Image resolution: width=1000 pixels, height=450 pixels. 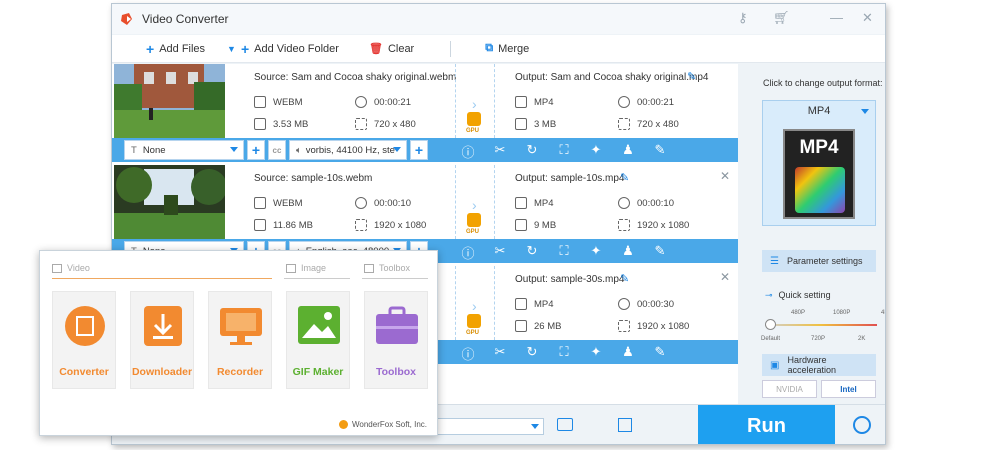 What do you see at coordinates (789, 389) in the screenshot?
I see `nvidia-option: NVIDIA` at bounding box center [789, 389].